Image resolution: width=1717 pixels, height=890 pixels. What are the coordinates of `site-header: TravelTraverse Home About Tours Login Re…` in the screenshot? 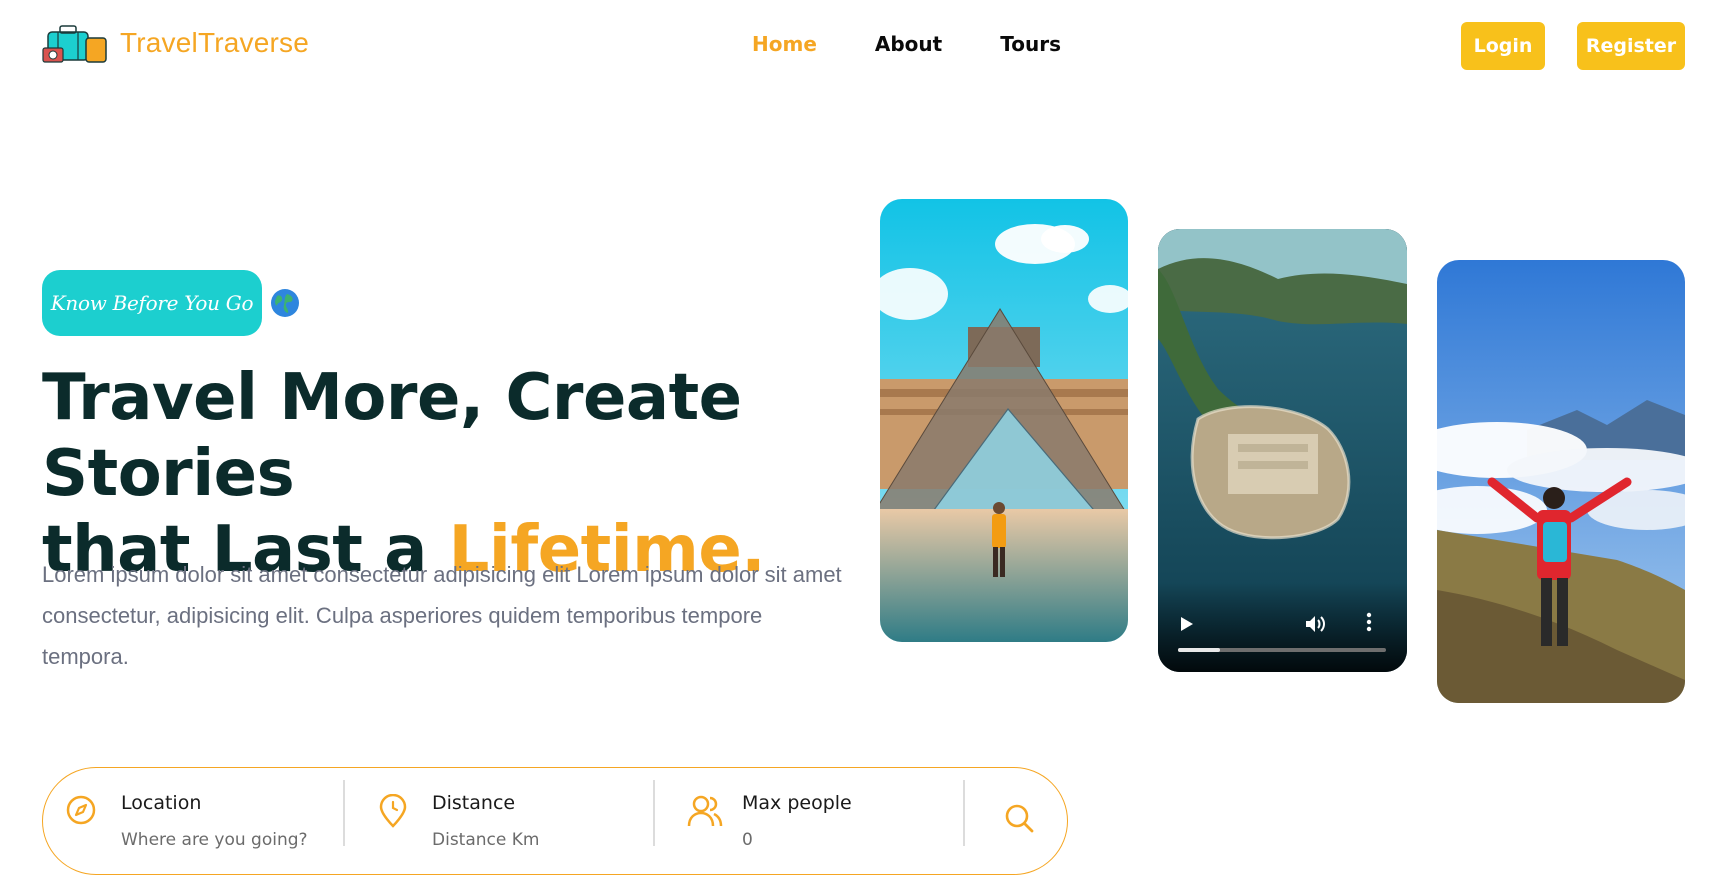 It's located at (858, 46).